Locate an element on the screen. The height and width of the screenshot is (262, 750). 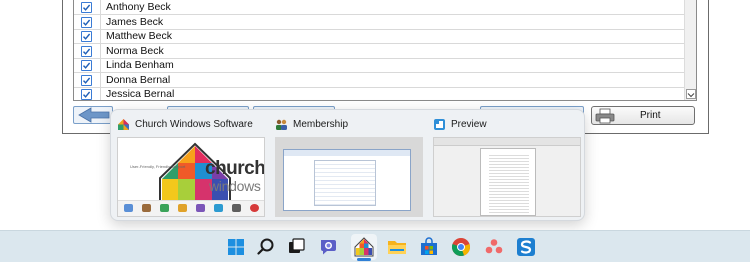
thumbnail-title: Membership is located at coordinates (321, 124).